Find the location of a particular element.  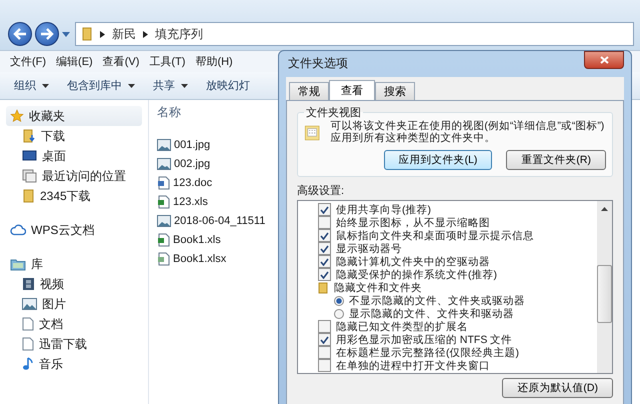

setting-category: 隐藏文件和文件夹 is located at coordinates (457, 287).